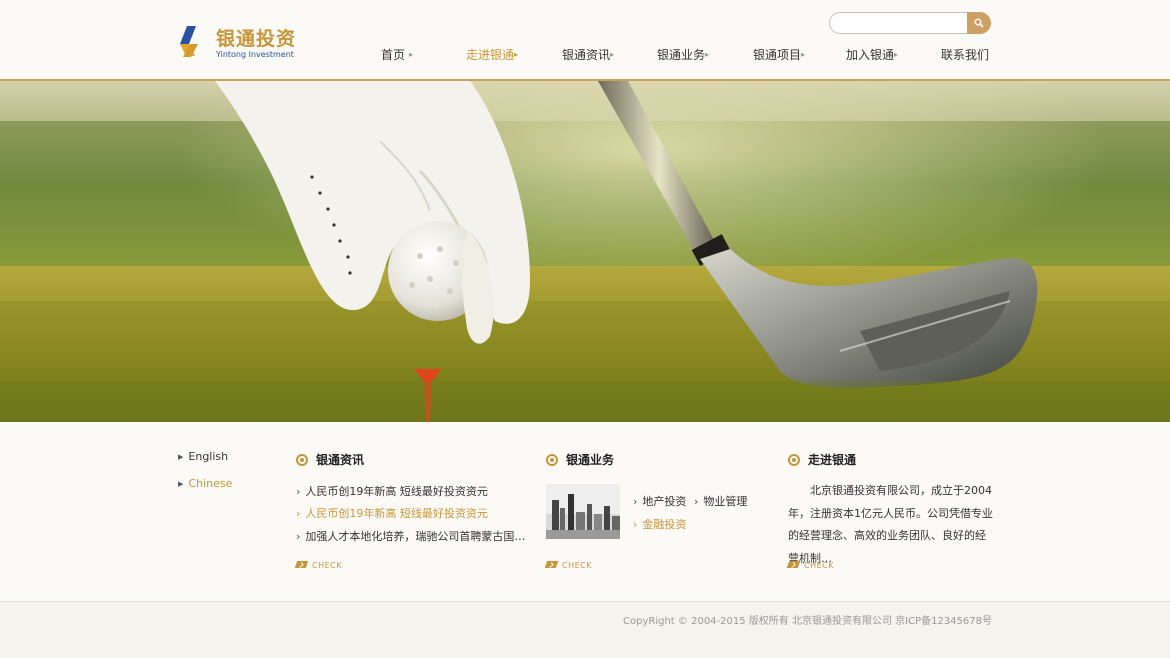 The image size is (1170, 658). I want to click on news-section-title: 银通资讯, so click(330, 459).